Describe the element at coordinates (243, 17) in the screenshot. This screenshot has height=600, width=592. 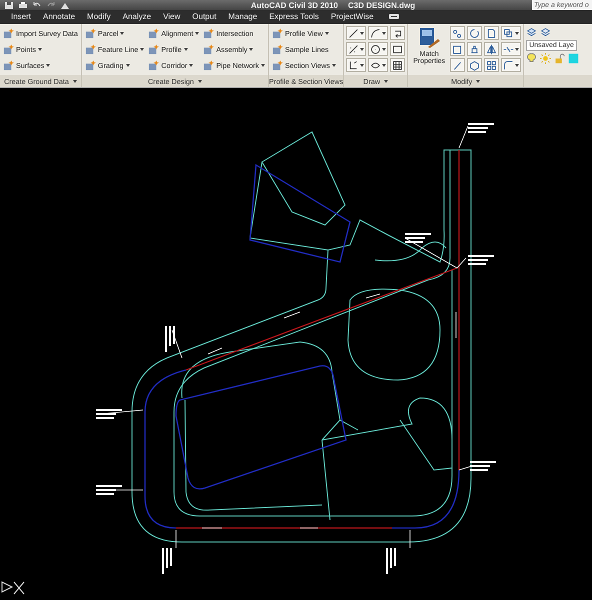
I see `ribbon-tab: Manage` at that location.